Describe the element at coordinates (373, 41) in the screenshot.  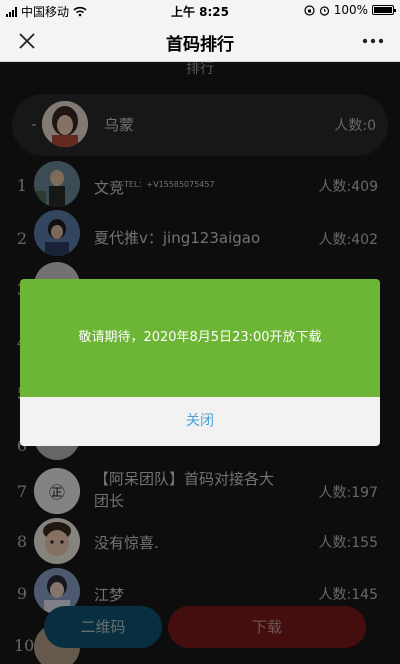
I see `more-icon` at that location.